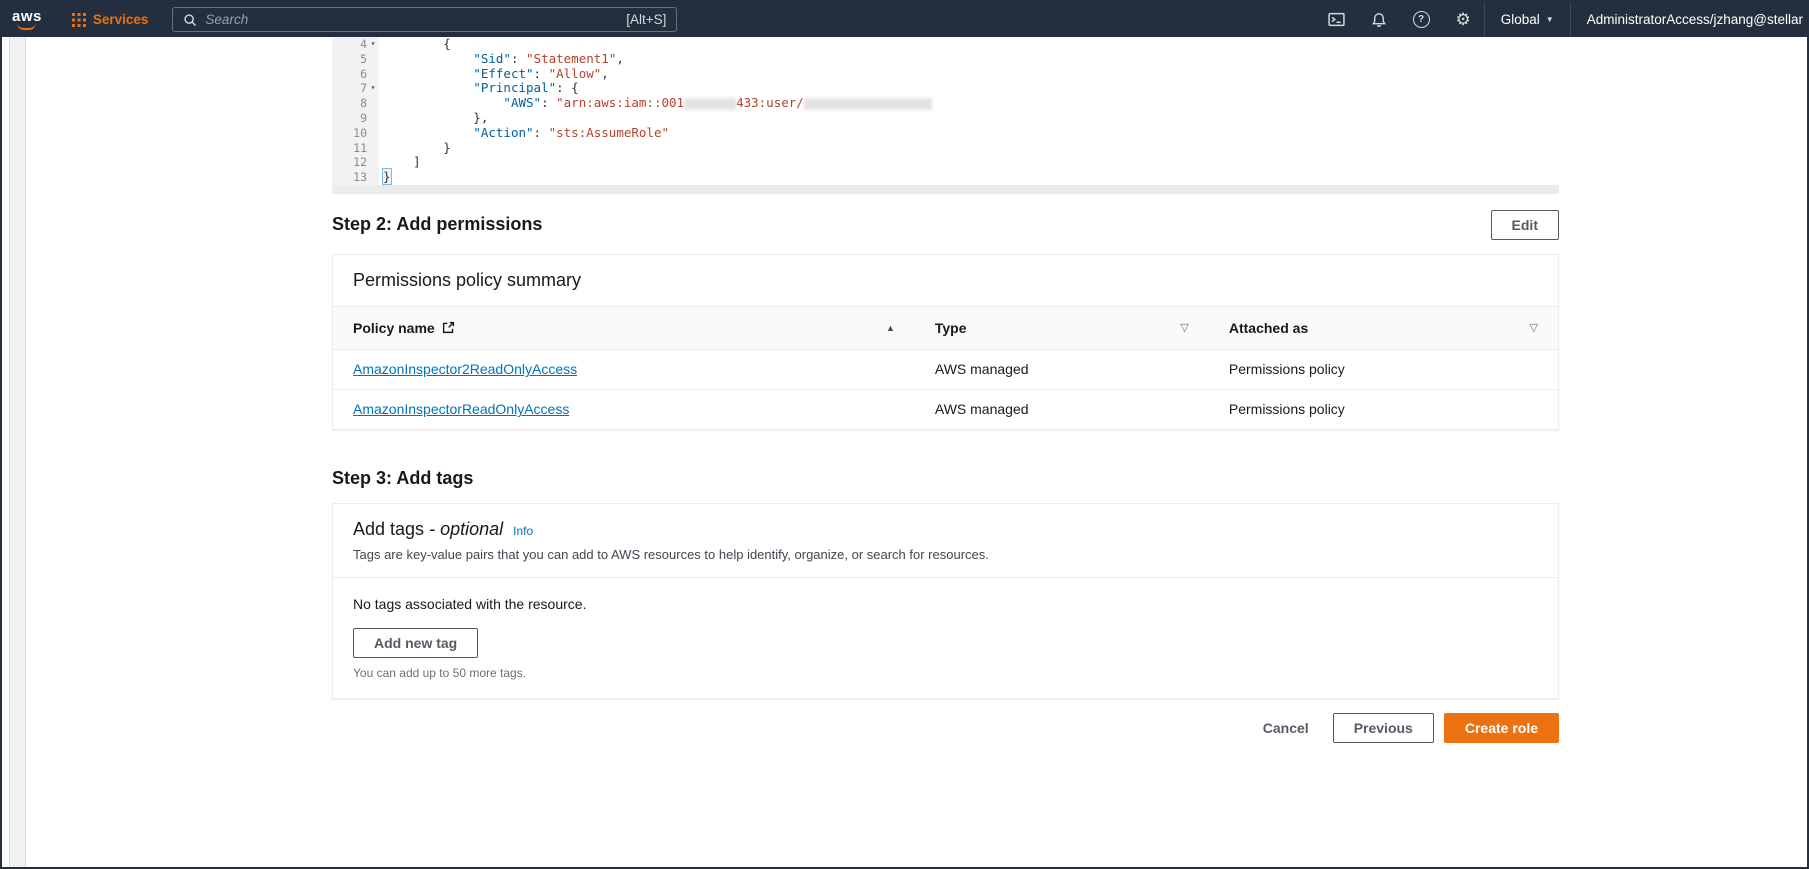 The height and width of the screenshot is (869, 1809). I want to click on settings-button: ⚙, so click(1463, 19).